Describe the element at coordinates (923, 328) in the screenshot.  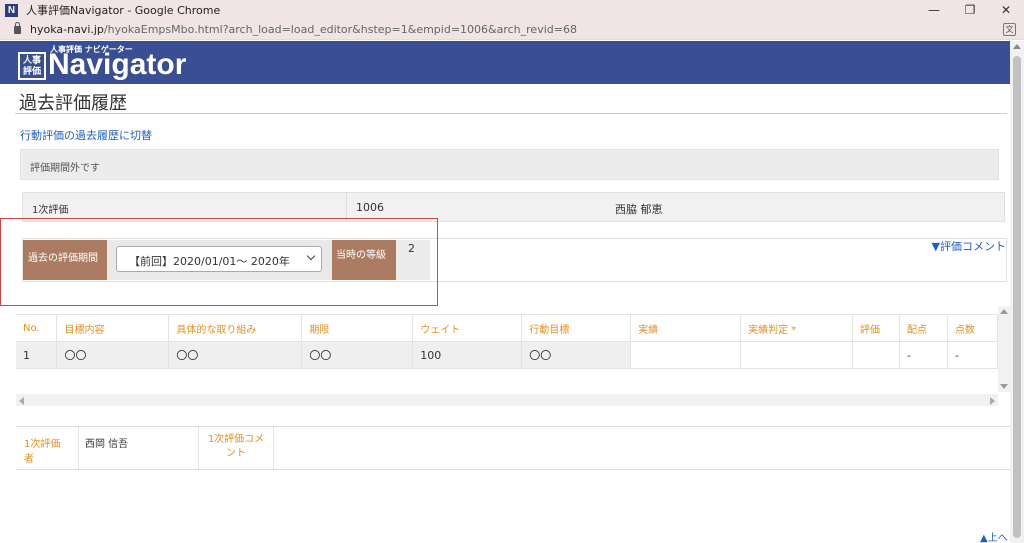
I see `col-header-allocation: 配点` at that location.